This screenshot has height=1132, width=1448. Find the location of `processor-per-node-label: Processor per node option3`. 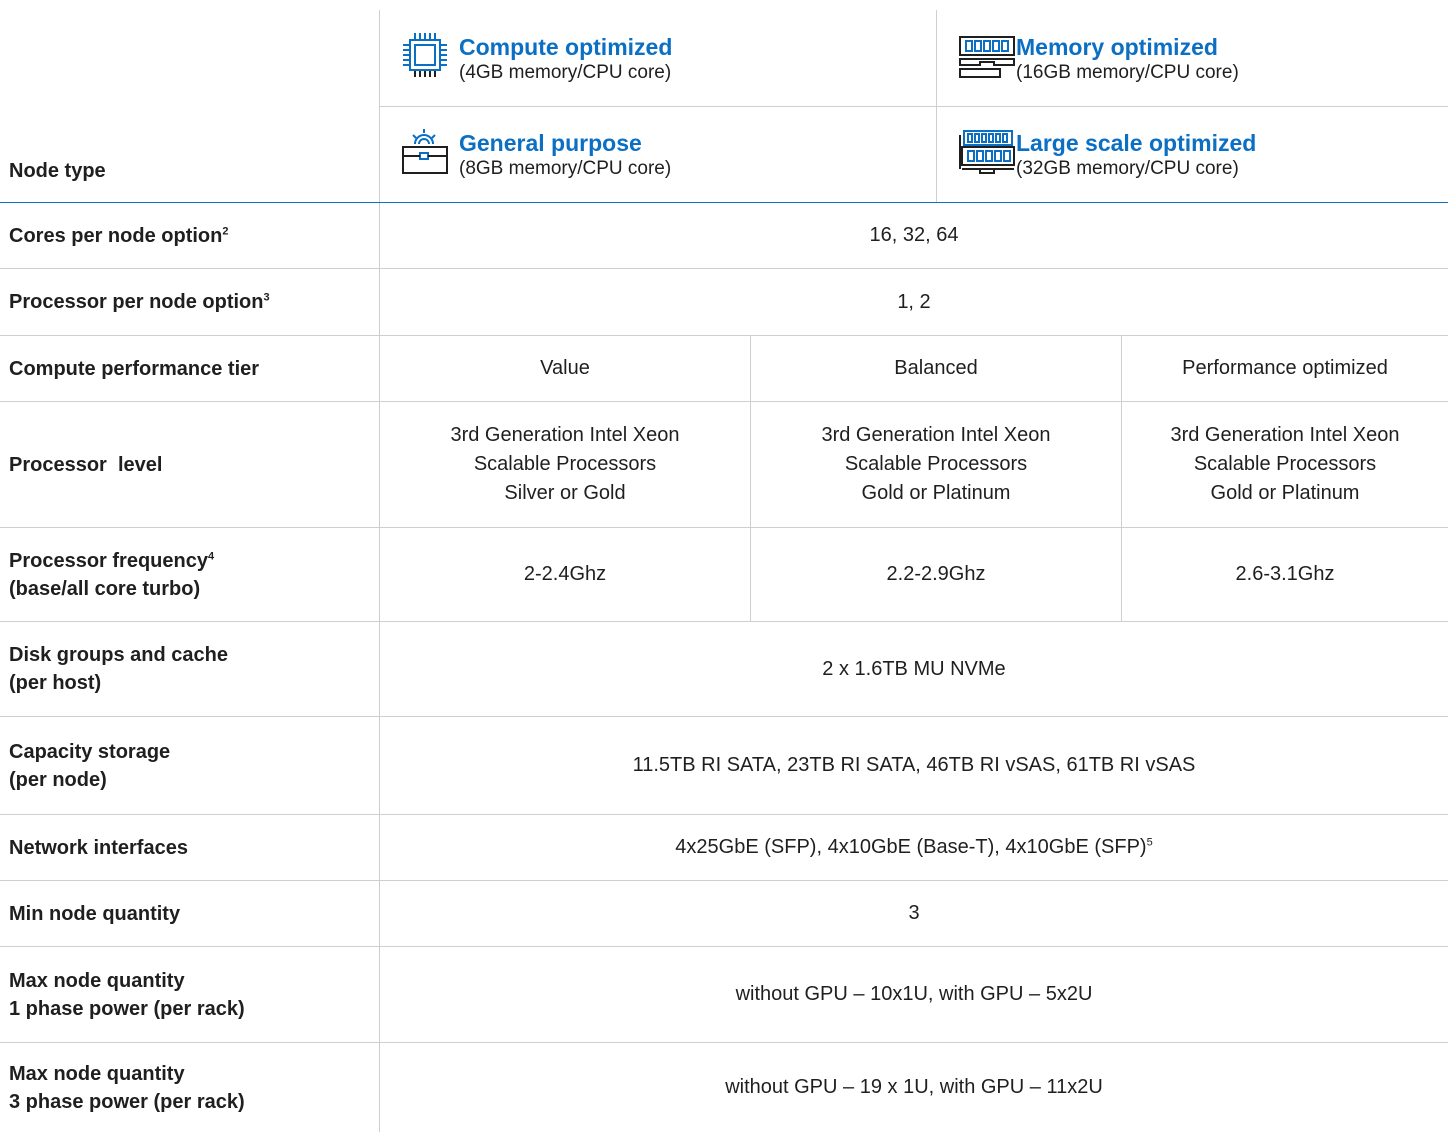

processor-per-node-label: Processor per node option3 is located at coordinates (139, 302).